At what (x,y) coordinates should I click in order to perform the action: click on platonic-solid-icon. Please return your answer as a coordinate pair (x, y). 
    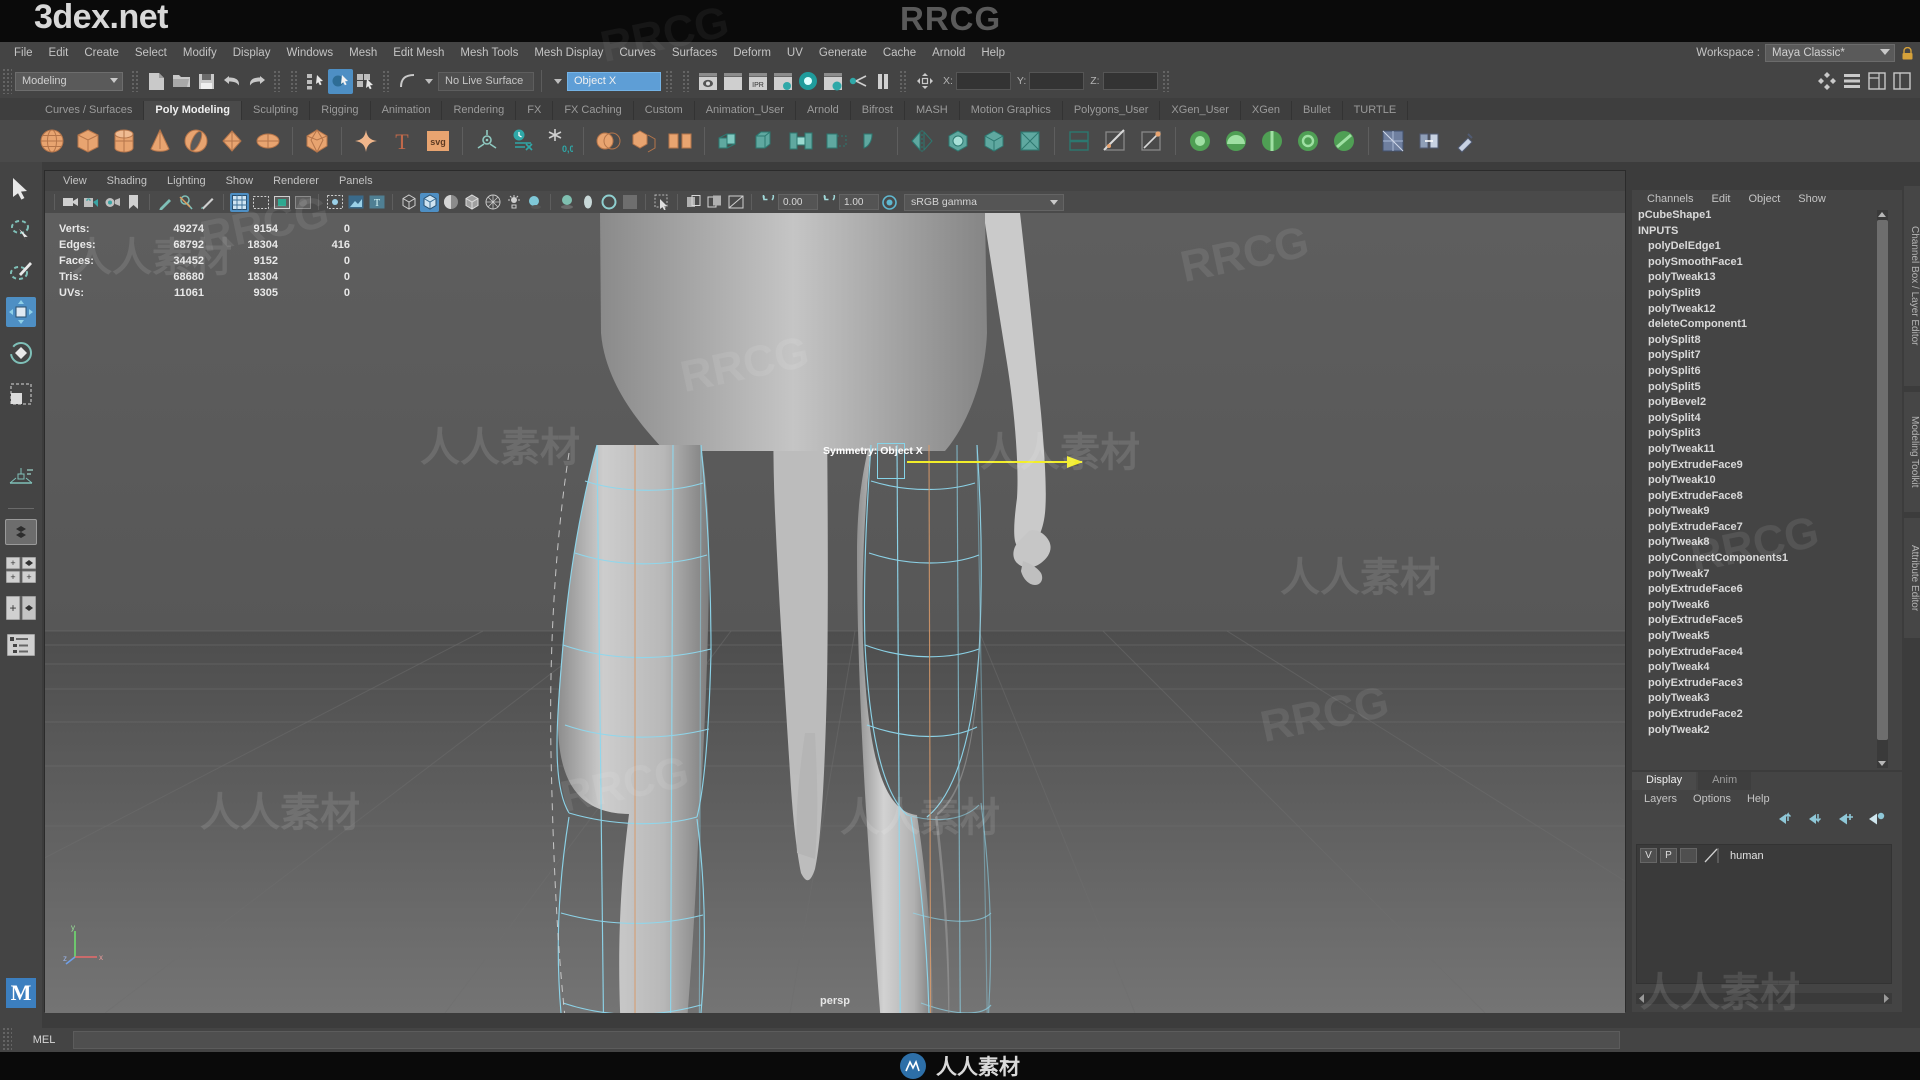
    Looking at the image, I should click on (317, 141).